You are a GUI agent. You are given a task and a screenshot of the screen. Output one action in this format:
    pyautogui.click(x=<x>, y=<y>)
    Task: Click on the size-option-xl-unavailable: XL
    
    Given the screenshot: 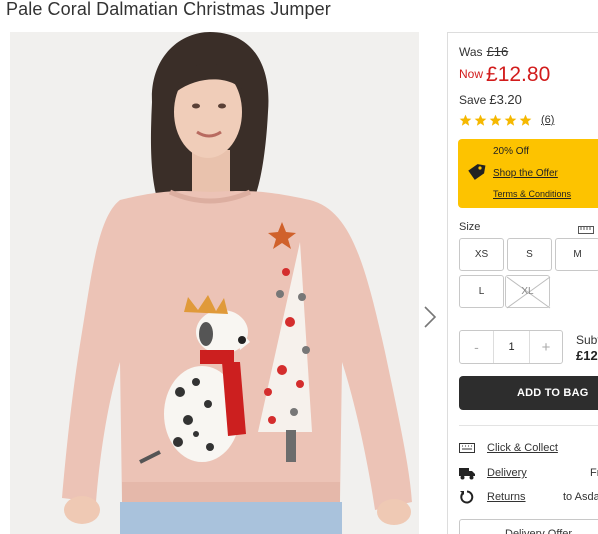 What is the action you would take?
    pyautogui.click(x=528, y=292)
    